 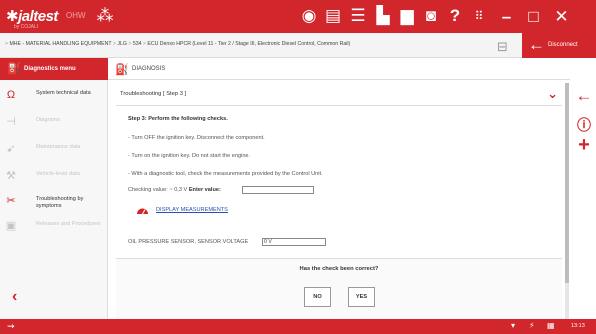 What do you see at coordinates (431, 16) in the screenshot?
I see `camera-icon: ◙` at bounding box center [431, 16].